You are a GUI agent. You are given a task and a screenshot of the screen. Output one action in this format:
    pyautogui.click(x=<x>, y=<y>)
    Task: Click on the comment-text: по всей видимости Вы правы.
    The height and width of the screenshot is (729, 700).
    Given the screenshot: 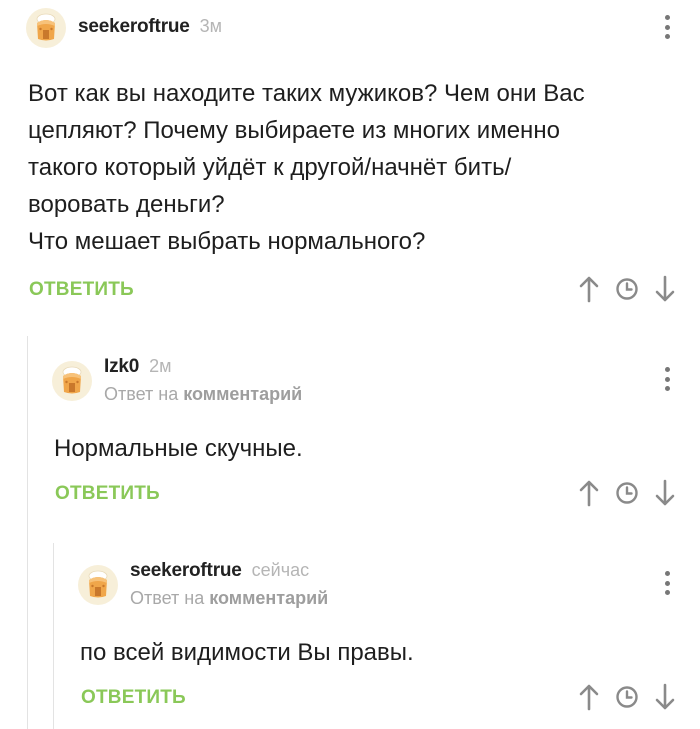 What is the action you would take?
    pyautogui.click(x=247, y=652)
    